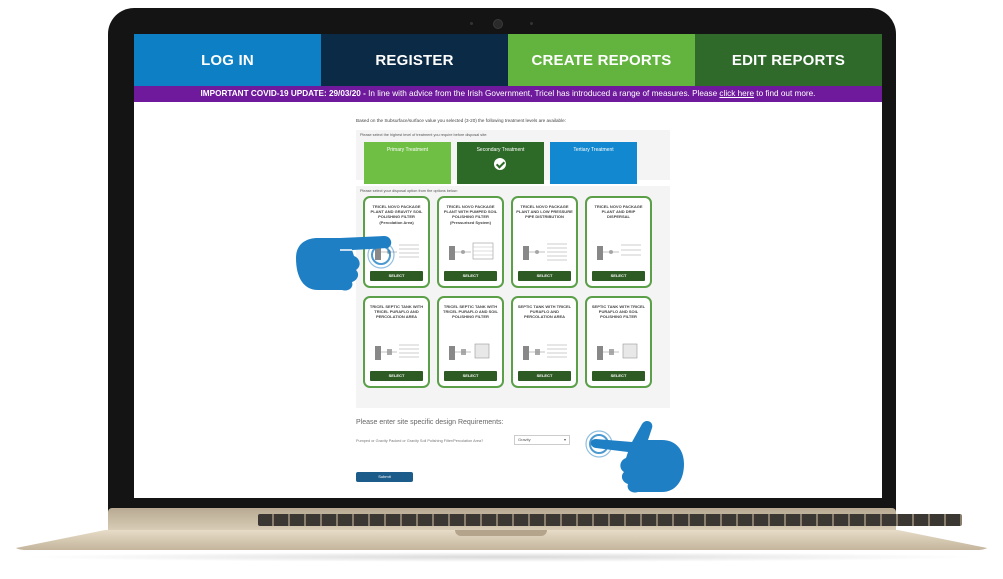 The width and height of the screenshot is (1003, 579). I want to click on level-secondary: Secondary Treatment, so click(500, 163).